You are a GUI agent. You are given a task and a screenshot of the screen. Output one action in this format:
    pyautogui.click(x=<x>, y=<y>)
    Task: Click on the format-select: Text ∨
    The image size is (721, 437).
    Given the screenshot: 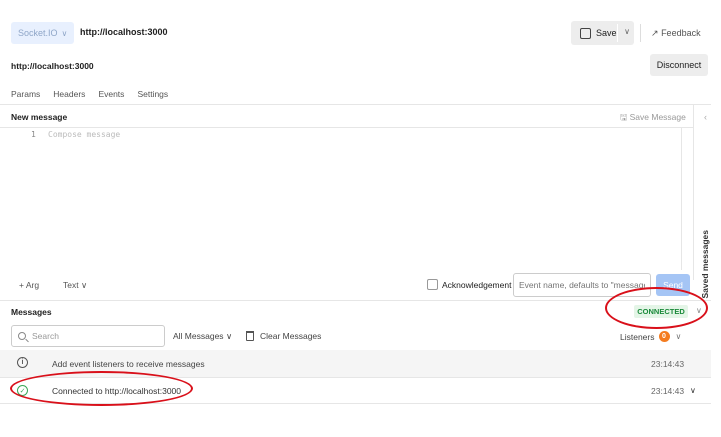 What is the action you would take?
    pyautogui.click(x=75, y=285)
    